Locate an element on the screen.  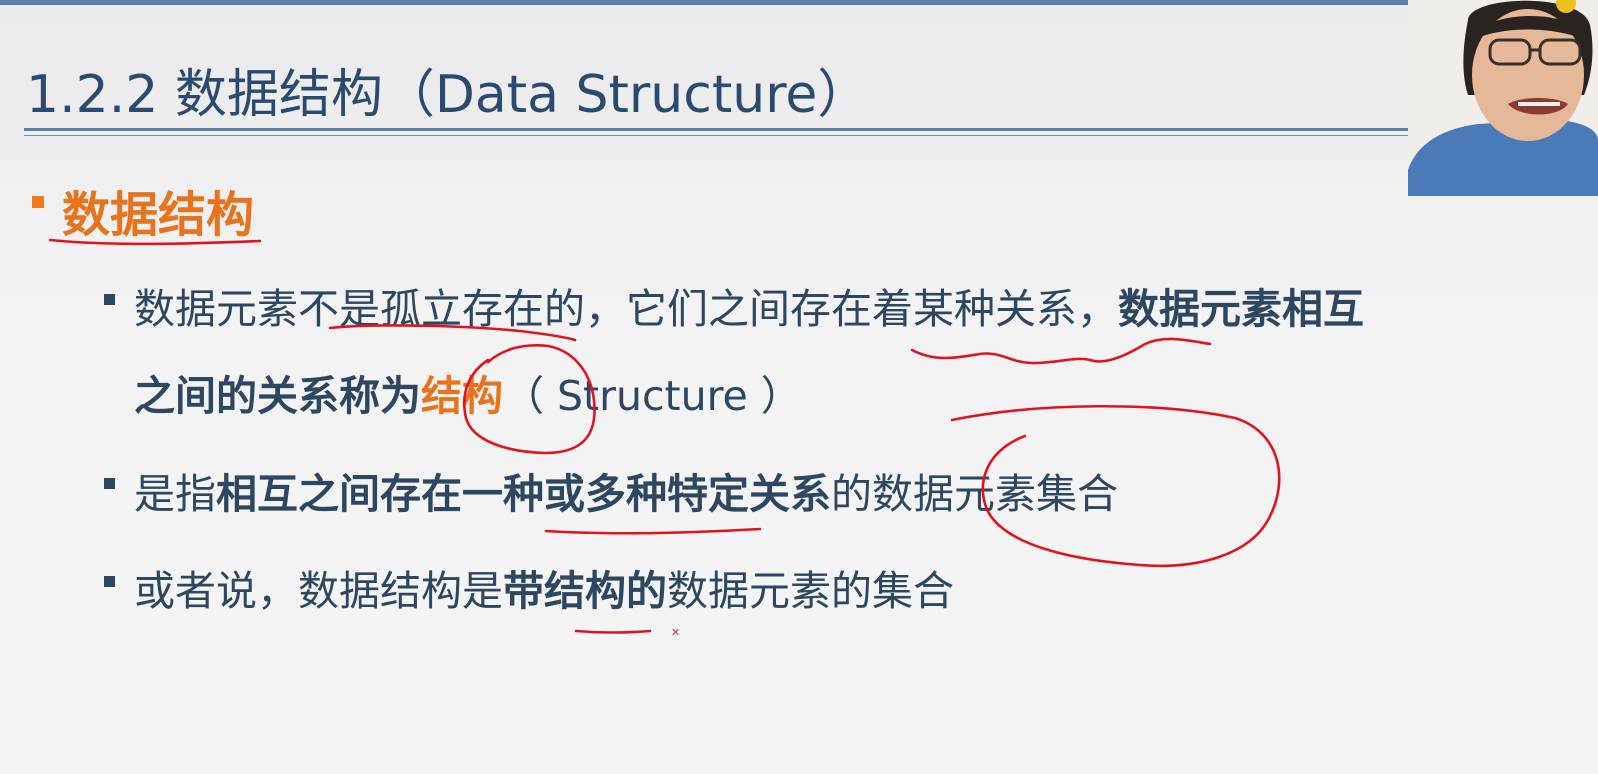
bullet-3-plain-end: 数据元素的集合 is located at coordinates (810, 591).